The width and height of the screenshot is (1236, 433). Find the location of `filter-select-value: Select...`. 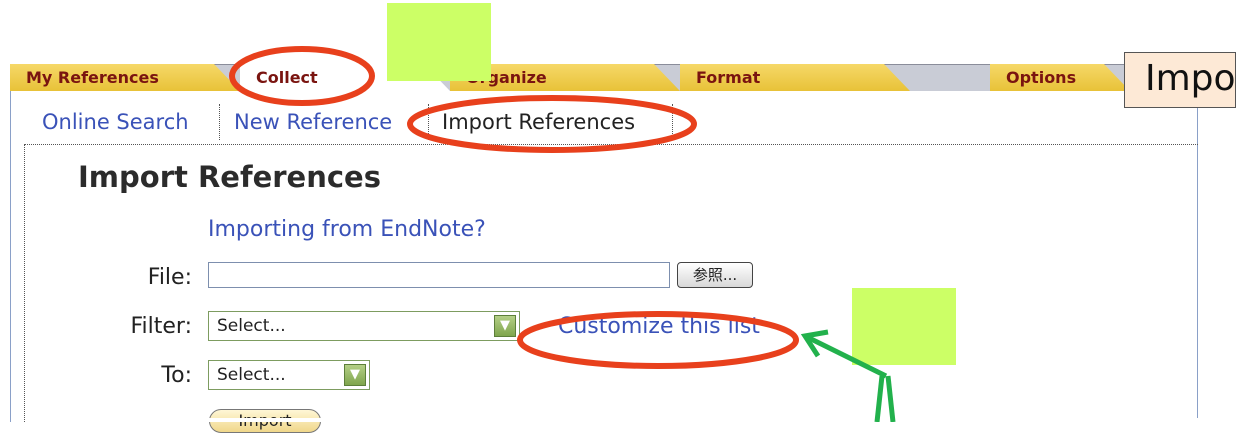

filter-select-value: Select... is located at coordinates (251, 326).